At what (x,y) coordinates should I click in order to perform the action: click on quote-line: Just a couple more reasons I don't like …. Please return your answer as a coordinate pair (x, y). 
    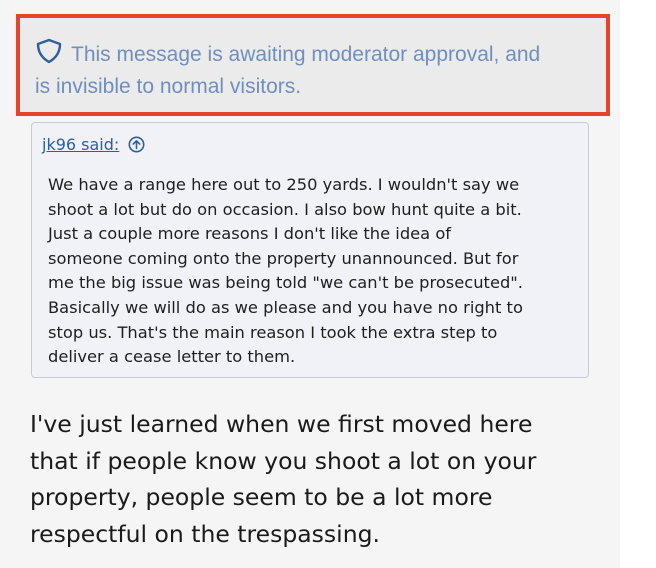
    Looking at the image, I should click on (250, 234).